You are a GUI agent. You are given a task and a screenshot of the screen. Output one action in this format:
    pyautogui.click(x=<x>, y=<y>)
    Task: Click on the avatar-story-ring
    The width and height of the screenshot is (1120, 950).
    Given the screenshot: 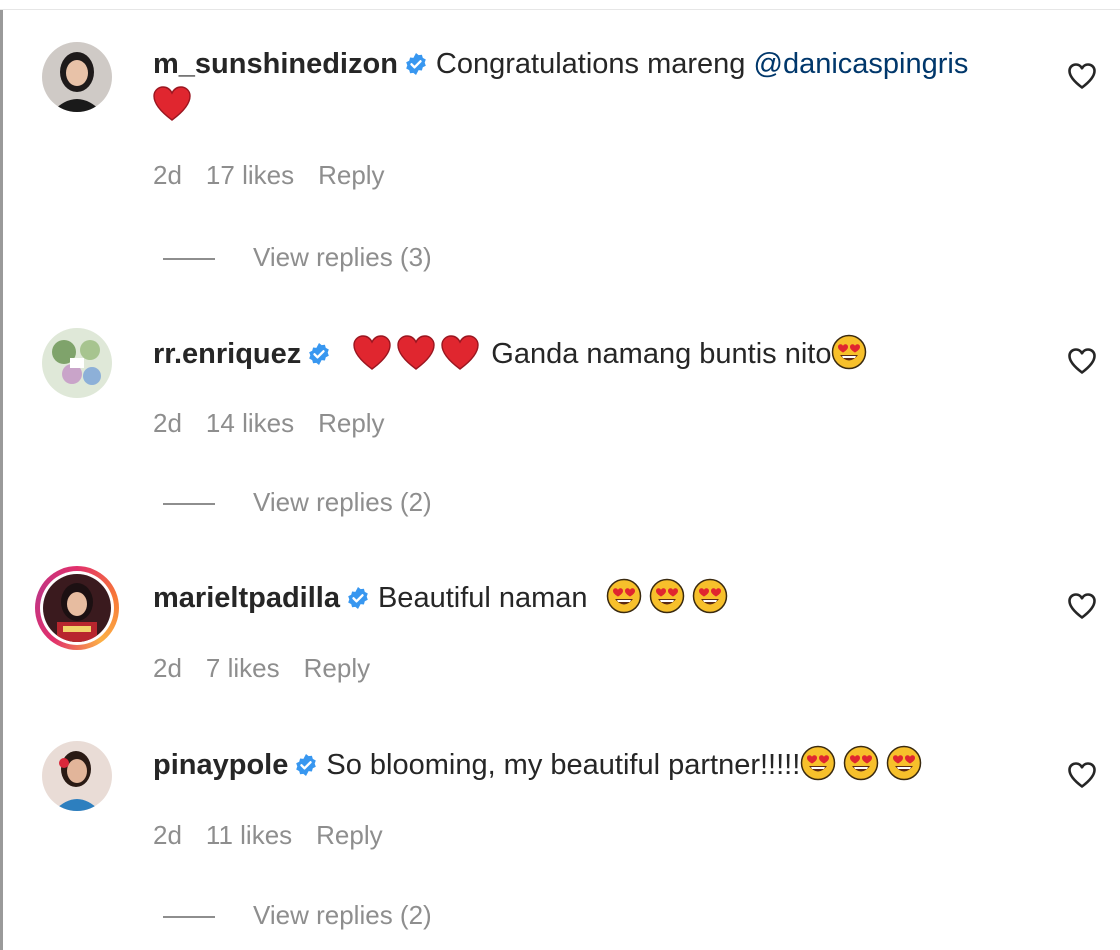 What is the action you would take?
    pyautogui.click(x=77, y=608)
    